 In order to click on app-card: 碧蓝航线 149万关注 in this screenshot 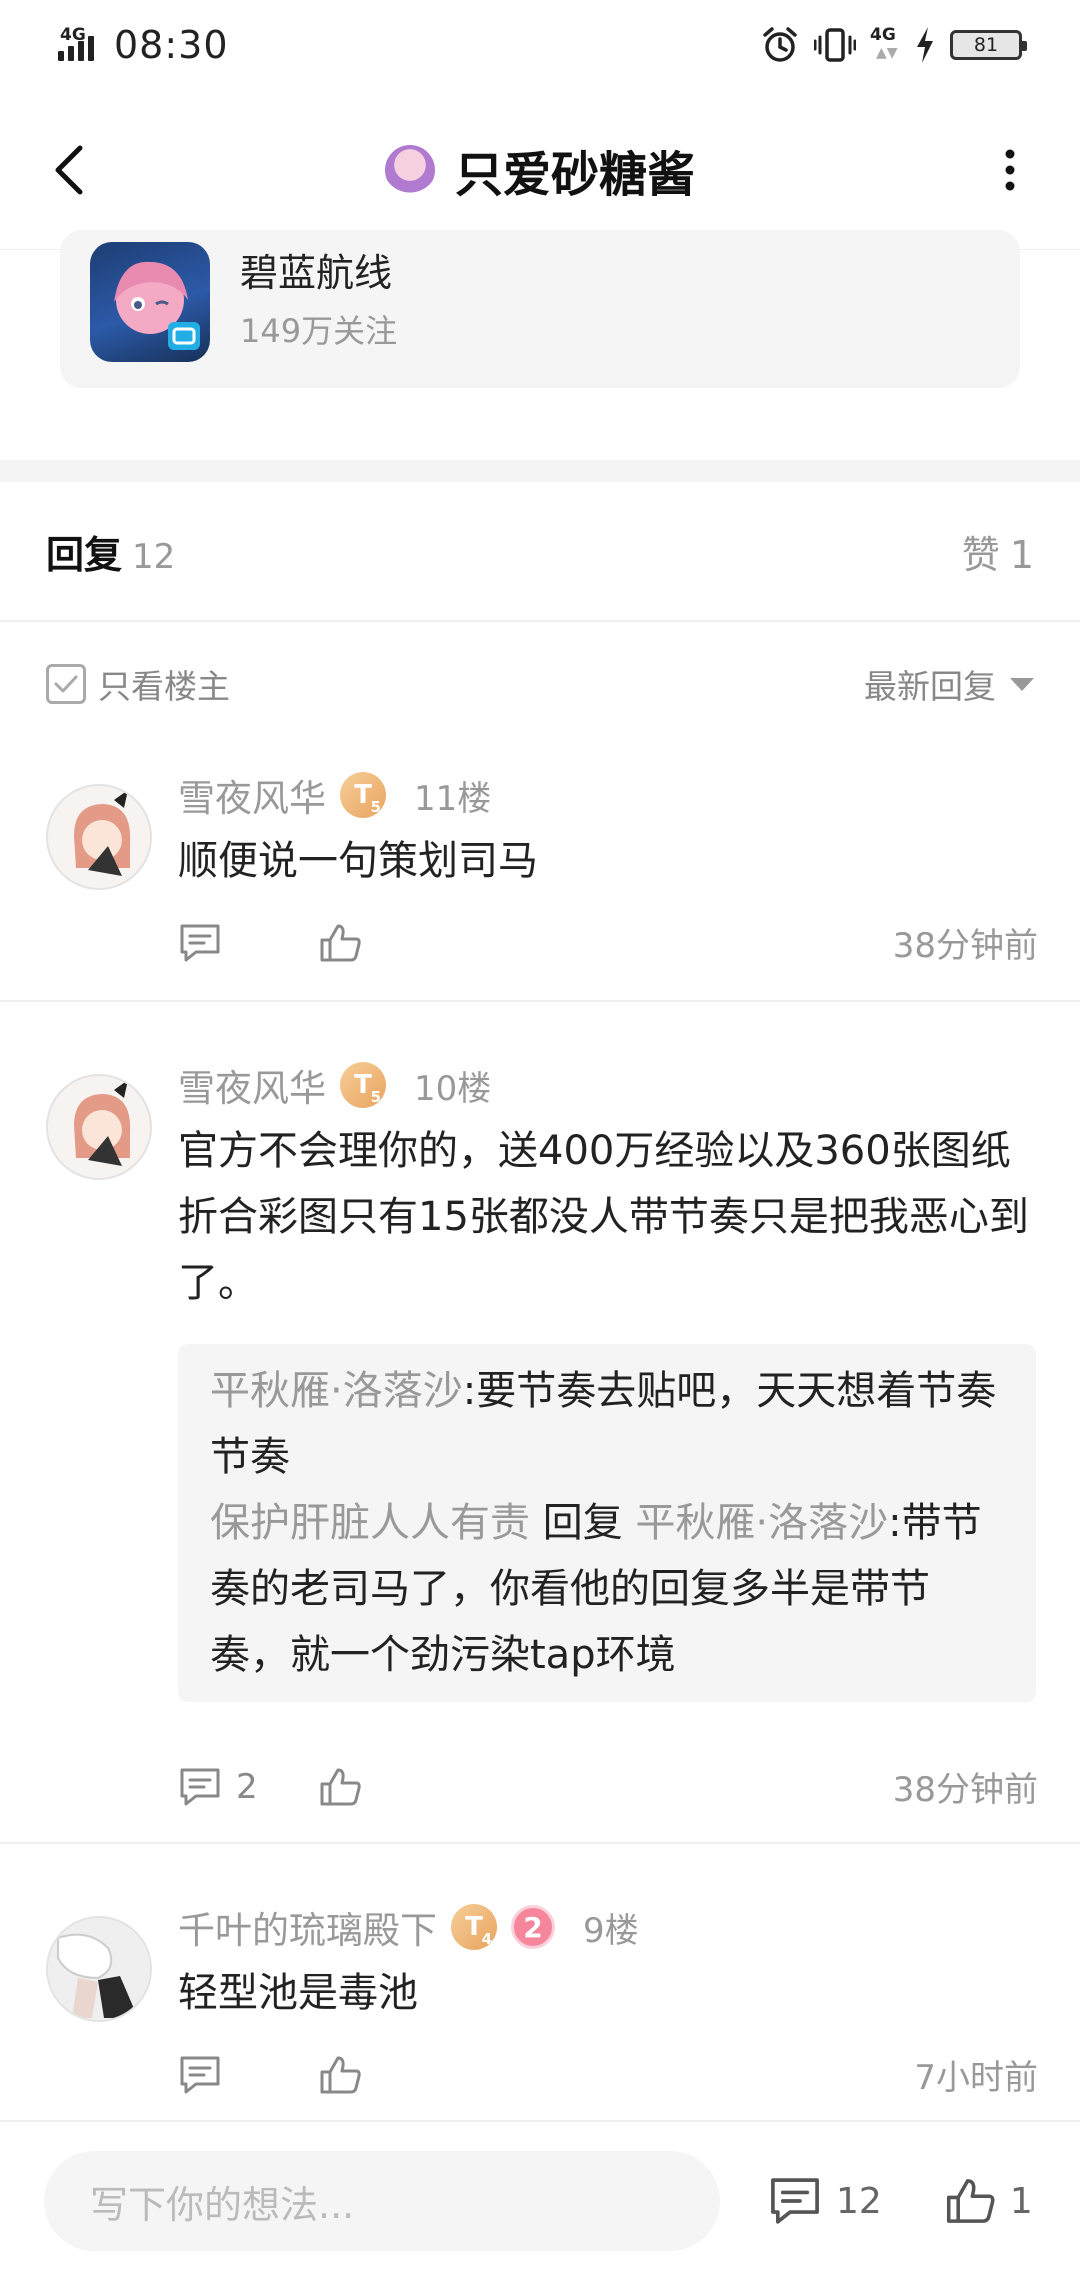, I will do `click(540, 309)`.